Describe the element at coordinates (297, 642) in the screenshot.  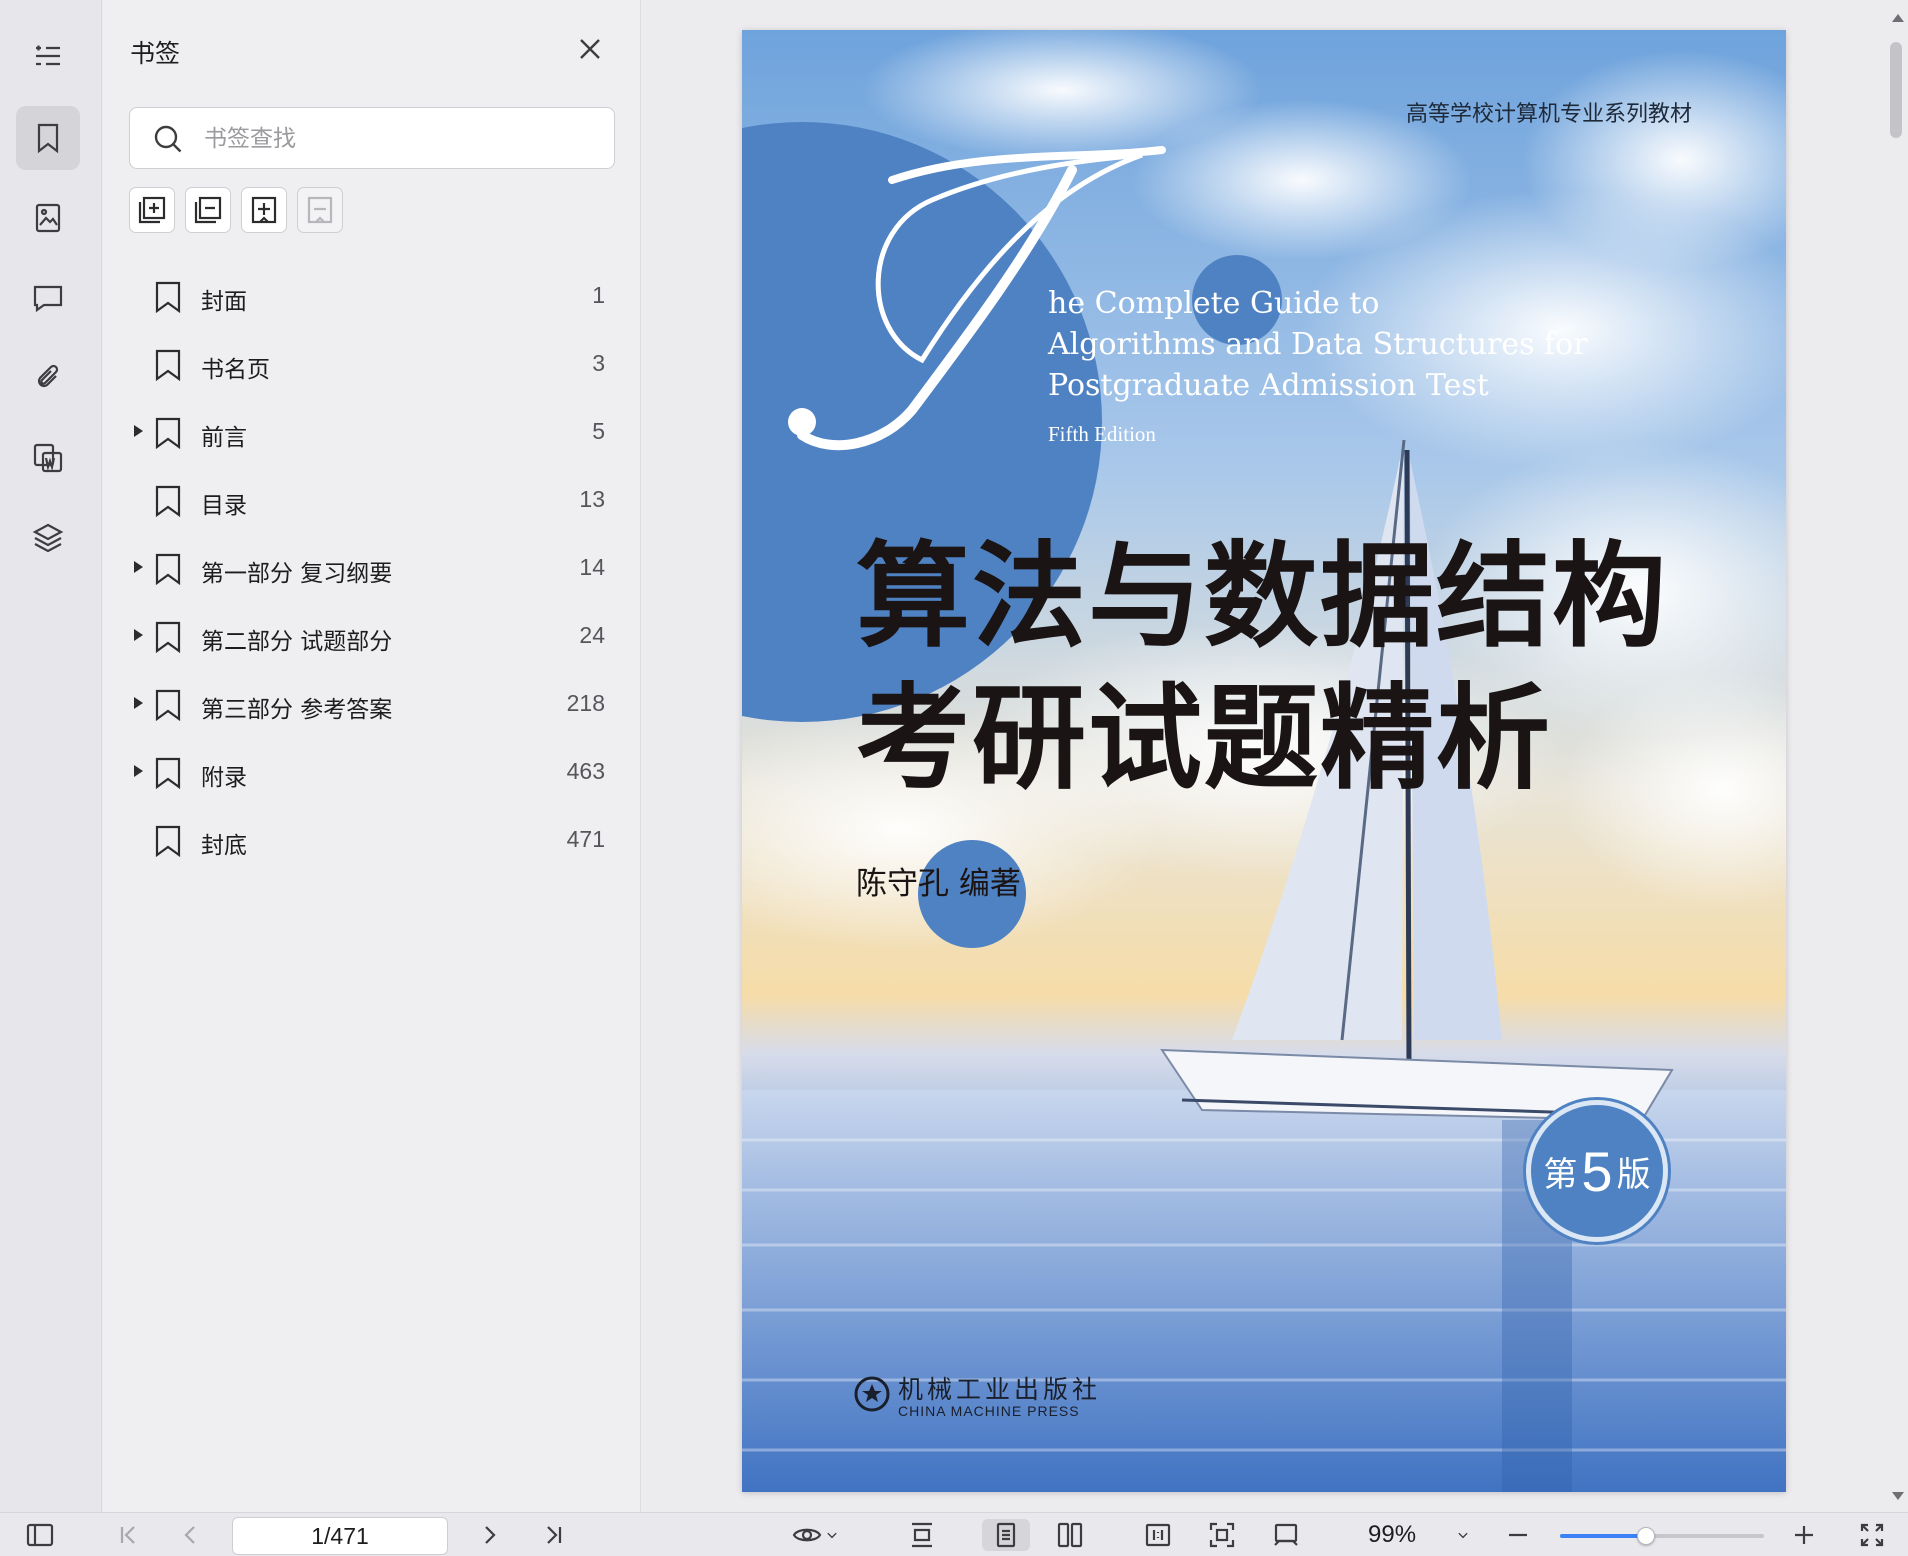
I see `bookmark-label: 第二部分 试题部分` at that location.